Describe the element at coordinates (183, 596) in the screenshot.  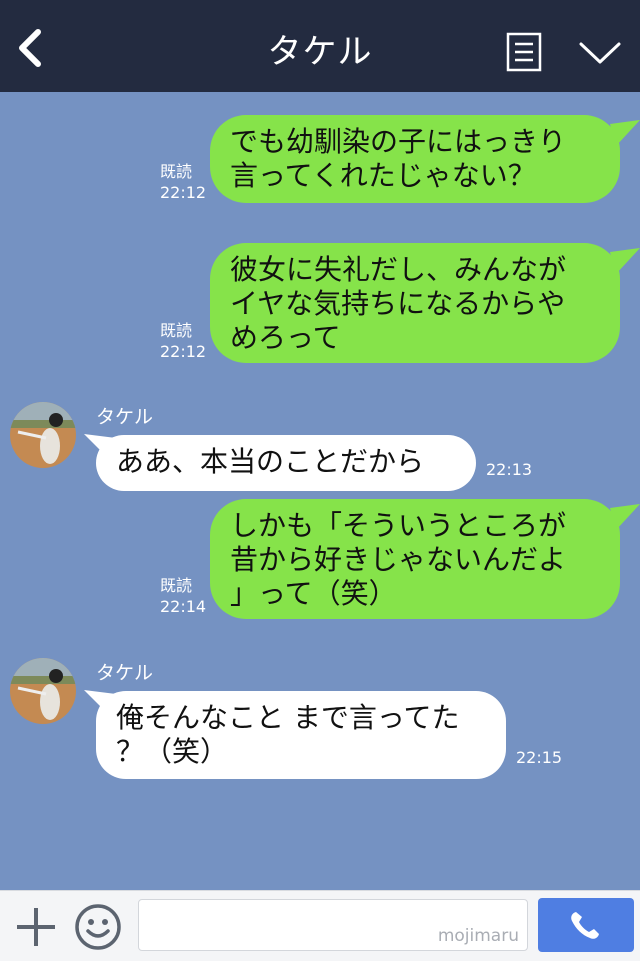
I see `message-meta: 既読 22:14` at that location.